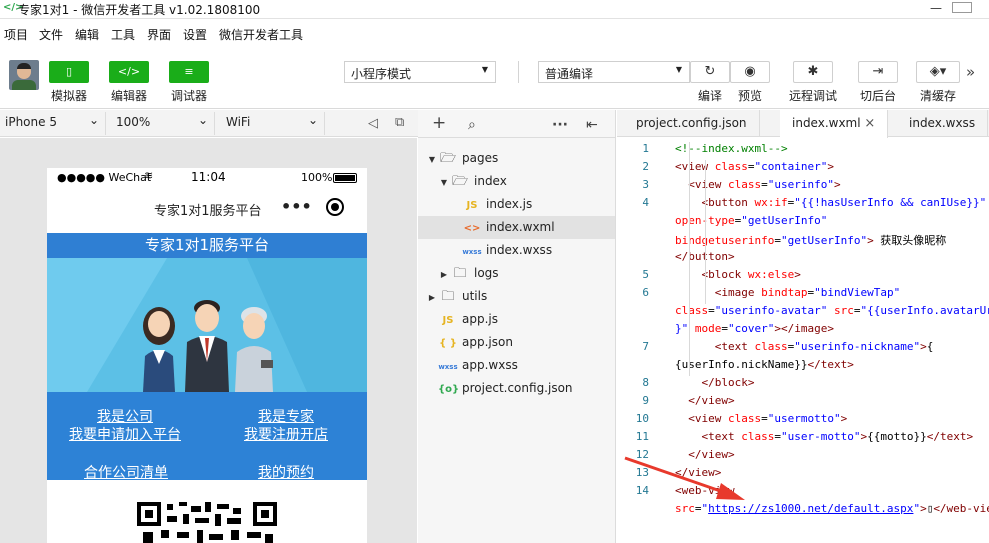 This screenshot has width=989, height=543. I want to click on device-select: iPhone 5 ⌄, so click(53, 123).